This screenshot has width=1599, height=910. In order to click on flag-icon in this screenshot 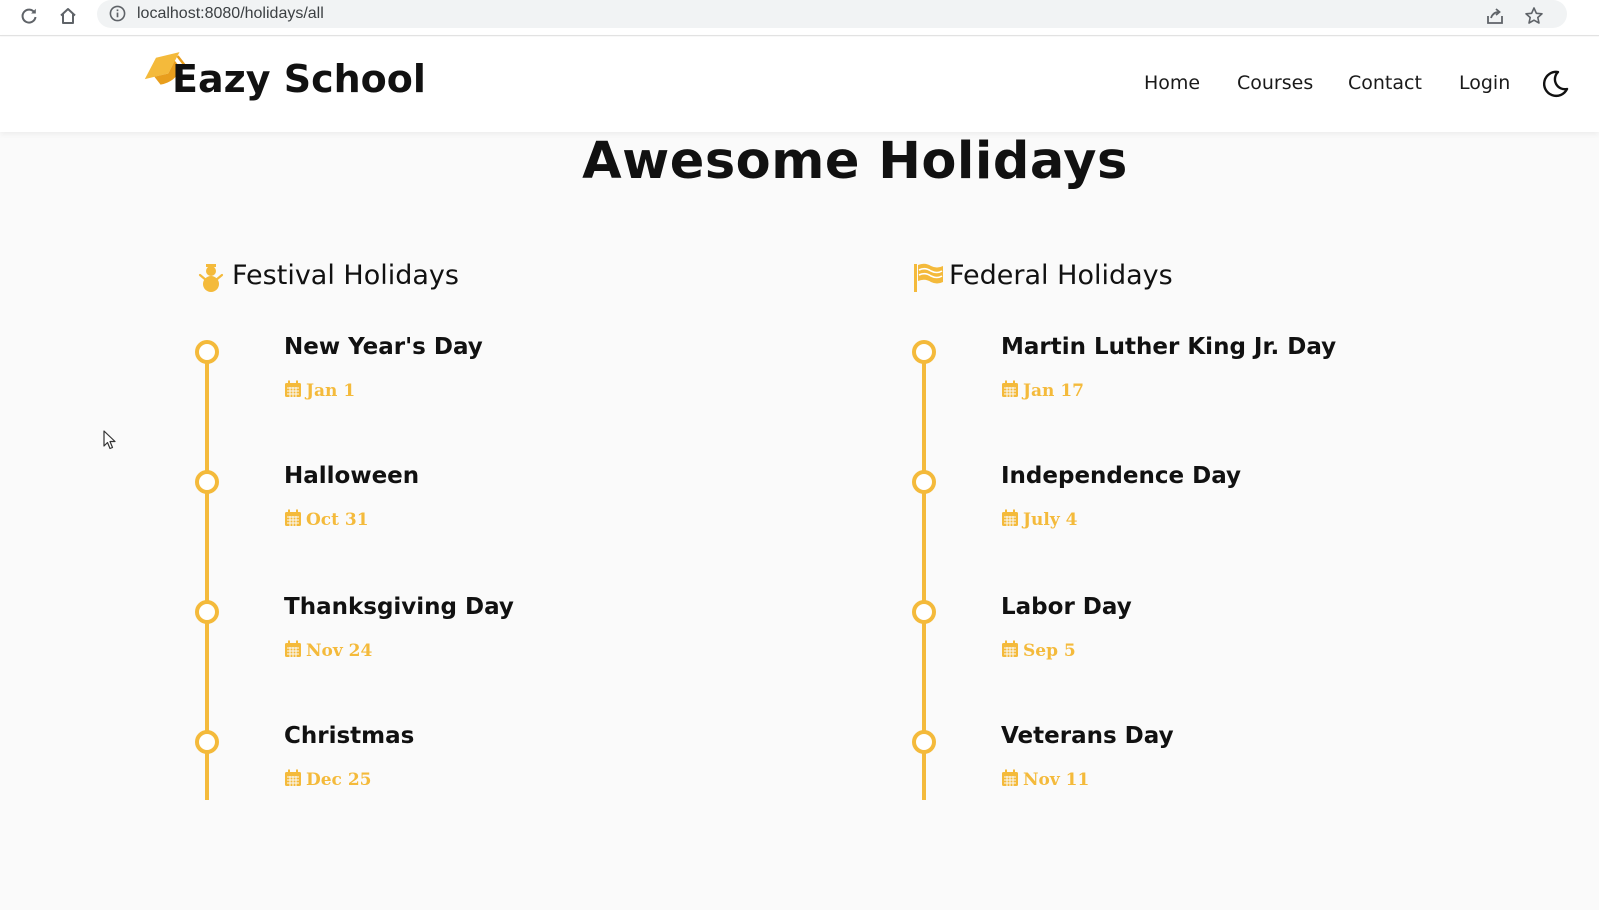, I will do `click(928, 277)`.